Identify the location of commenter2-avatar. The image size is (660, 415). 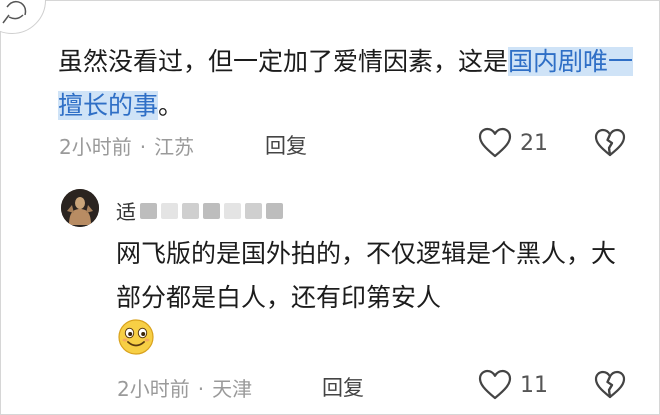
(80, 208).